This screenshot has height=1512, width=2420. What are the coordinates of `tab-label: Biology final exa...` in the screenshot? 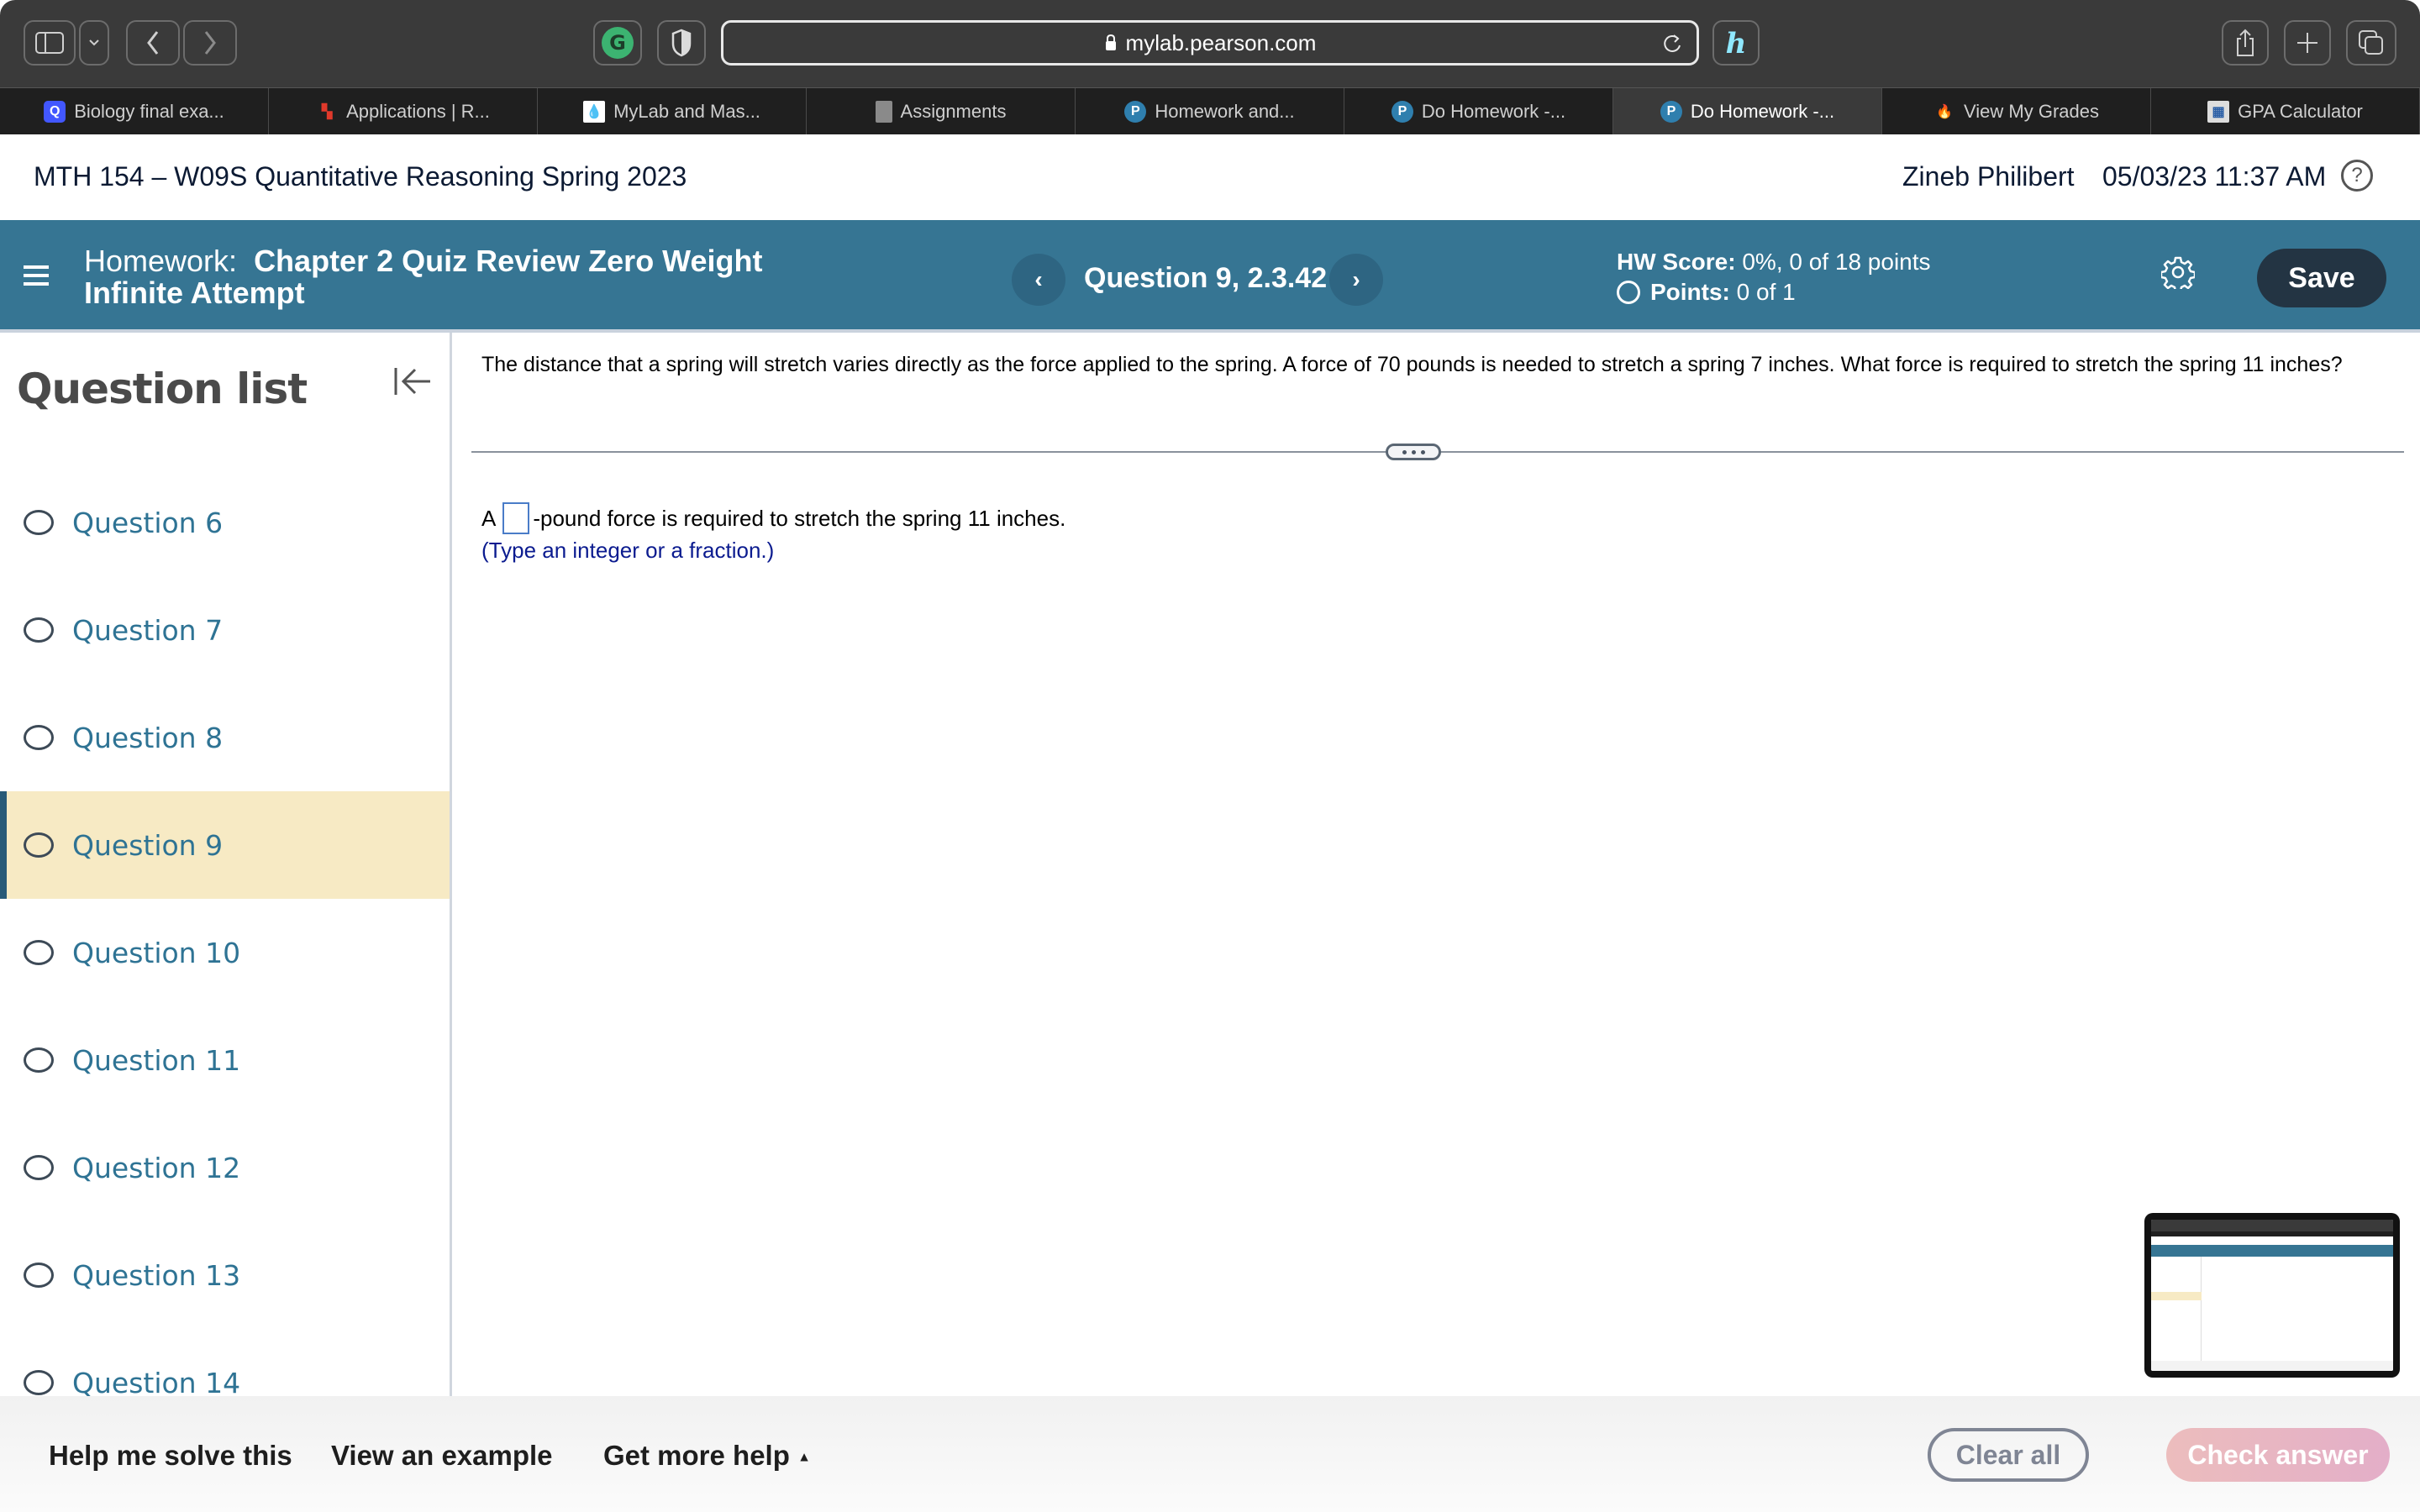 It's located at (149, 111).